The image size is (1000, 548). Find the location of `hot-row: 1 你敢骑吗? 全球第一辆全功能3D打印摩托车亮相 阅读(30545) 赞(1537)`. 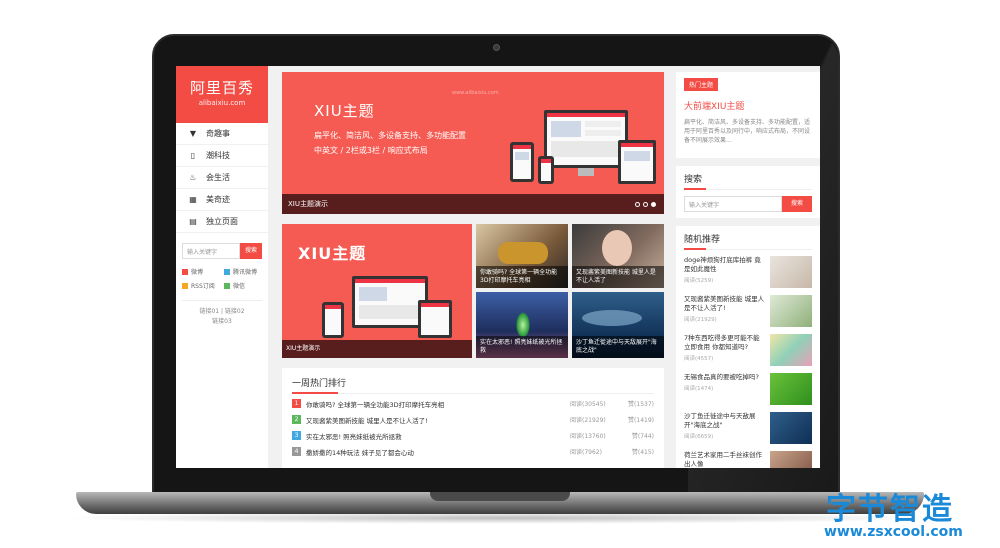

hot-row: 1 你敢骑吗? 全球第一辆全功能3D打印摩托车亮相 阅读(30545) 赞(1537) is located at coordinates (473, 403).